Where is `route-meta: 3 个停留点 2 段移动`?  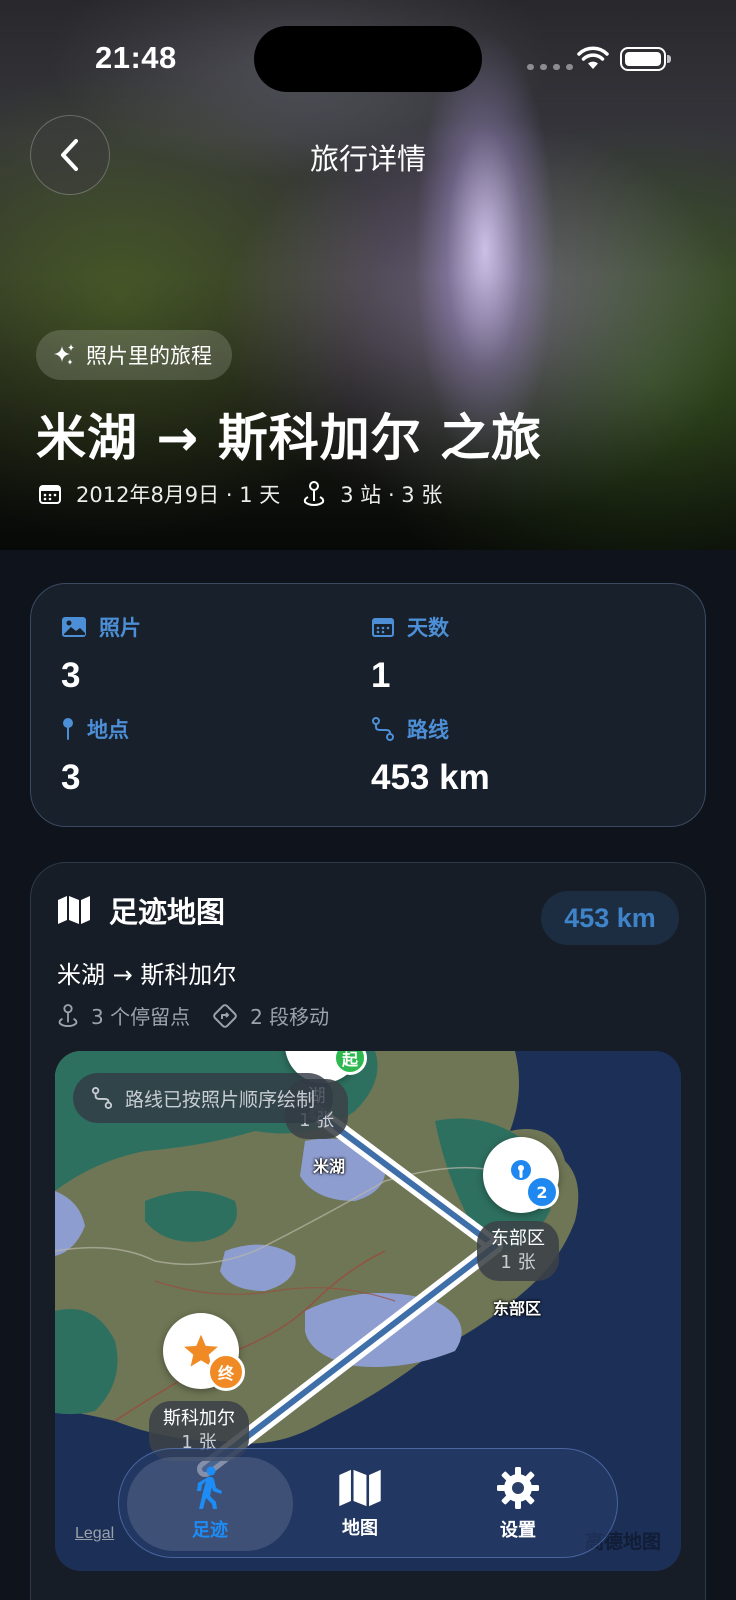 route-meta: 3 个停留点 2 段移动 is located at coordinates (193, 1015).